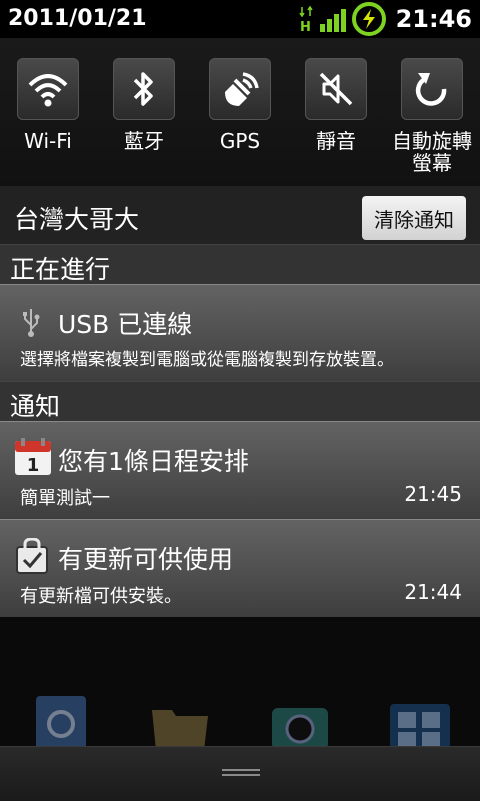 The height and width of the screenshot is (801, 480). Describe the element at coordinates (240, 215) in the screenshot. I see `carrier-row: 台灣大哥大 清除通知` at that location.